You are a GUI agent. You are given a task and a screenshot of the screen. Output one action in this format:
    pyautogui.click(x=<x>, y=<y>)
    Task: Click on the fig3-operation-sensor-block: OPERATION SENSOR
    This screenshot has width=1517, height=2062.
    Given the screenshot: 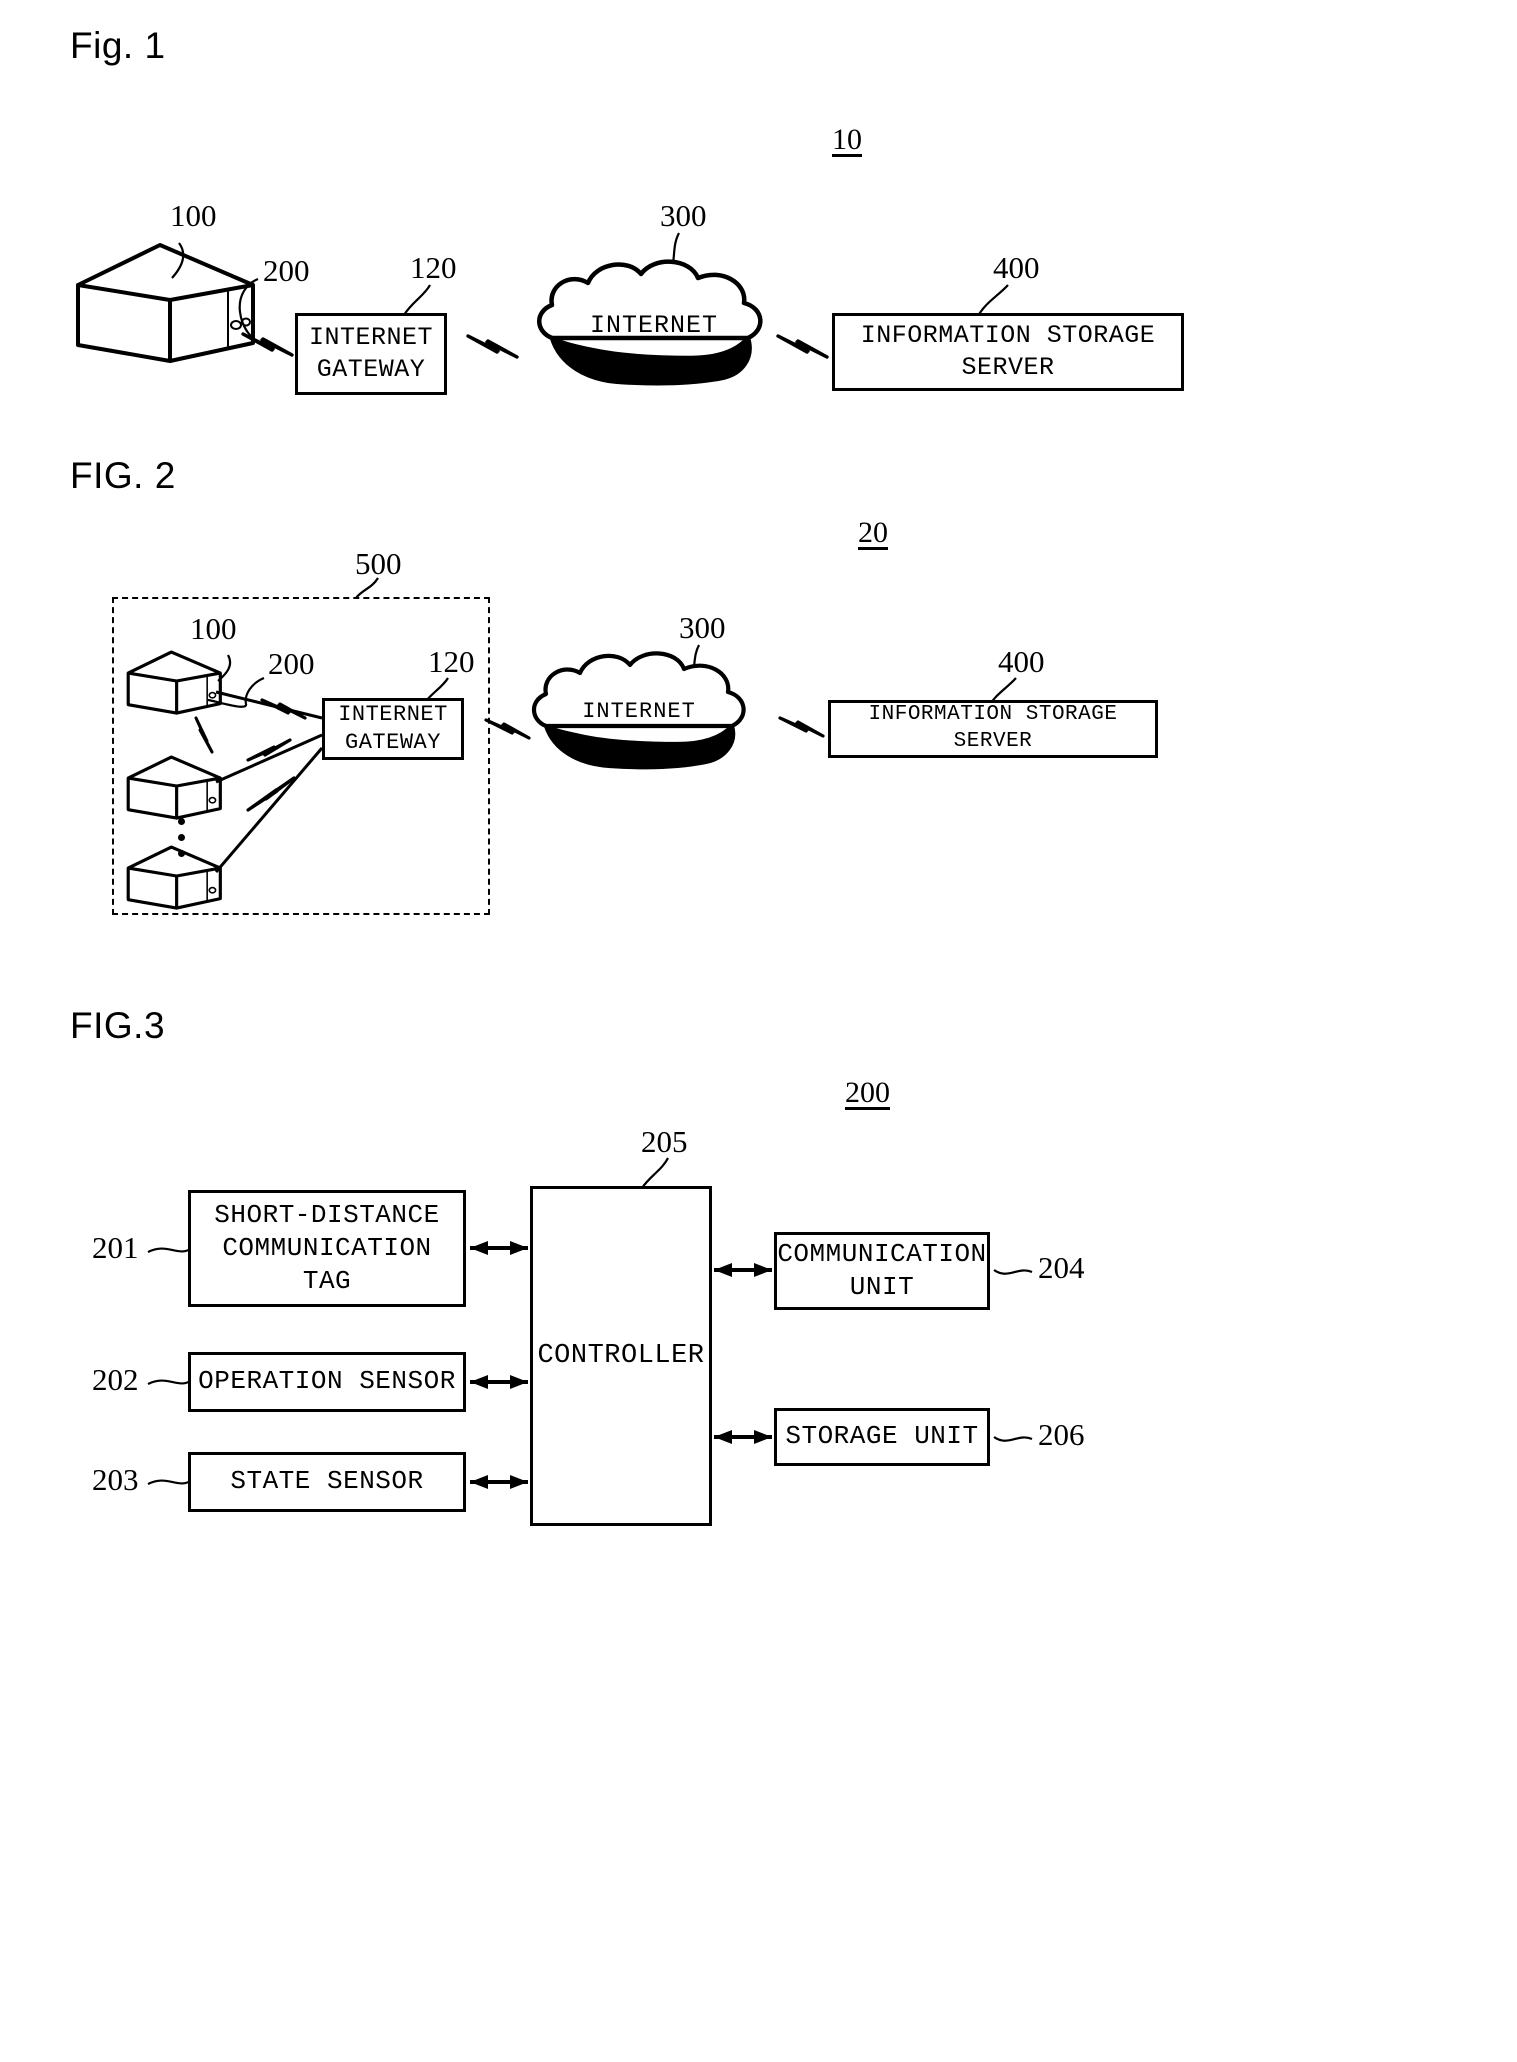 What is the action you would take?
    pyautogui.click(x=329, y=1384)
    